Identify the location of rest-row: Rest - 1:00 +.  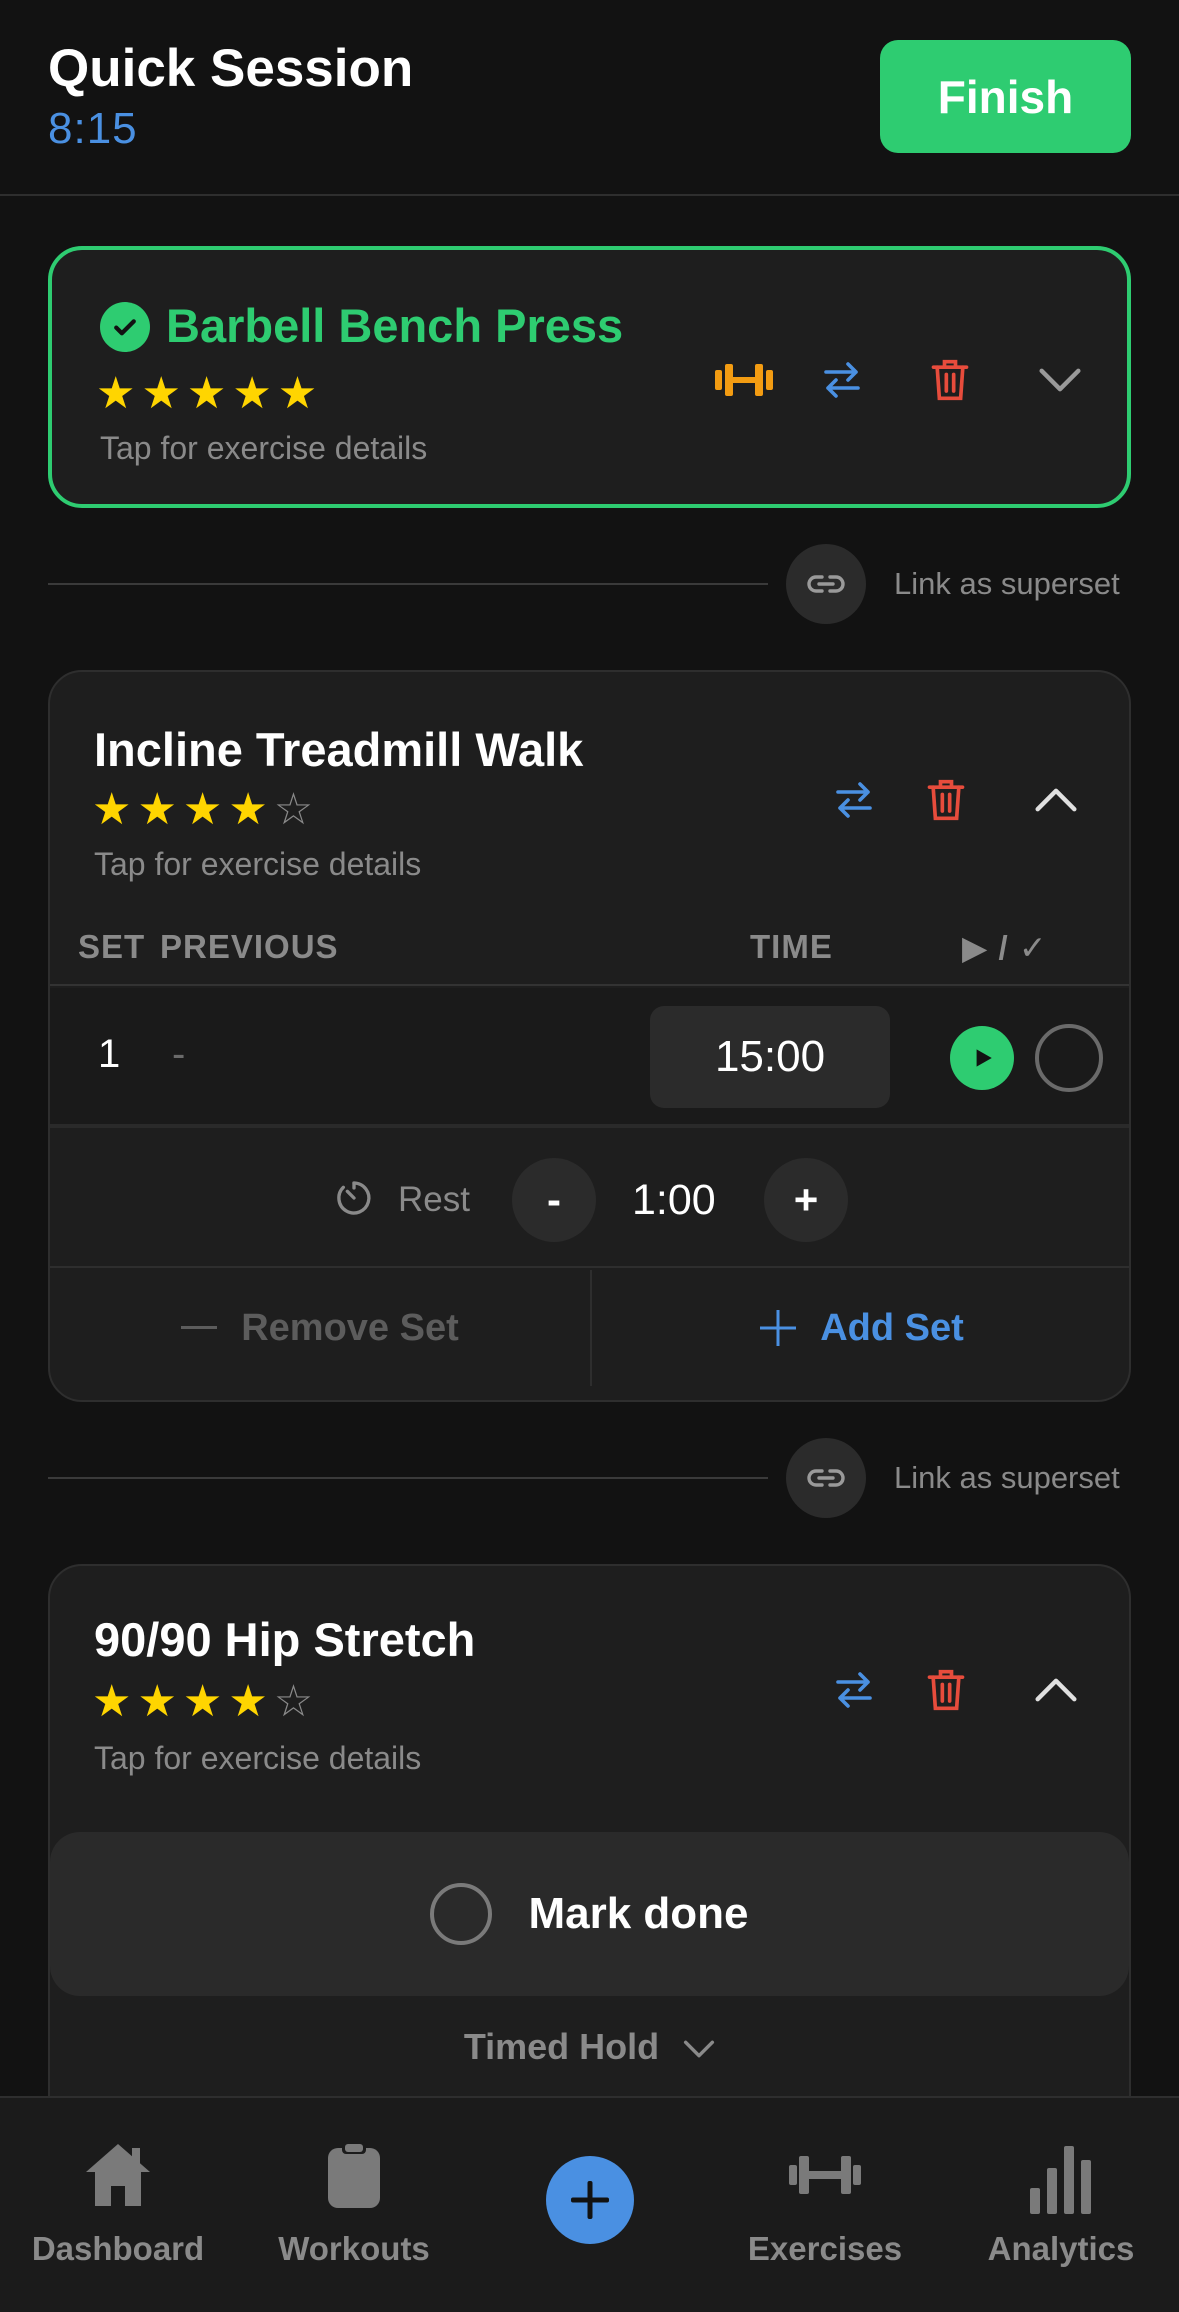
(589, 1200).